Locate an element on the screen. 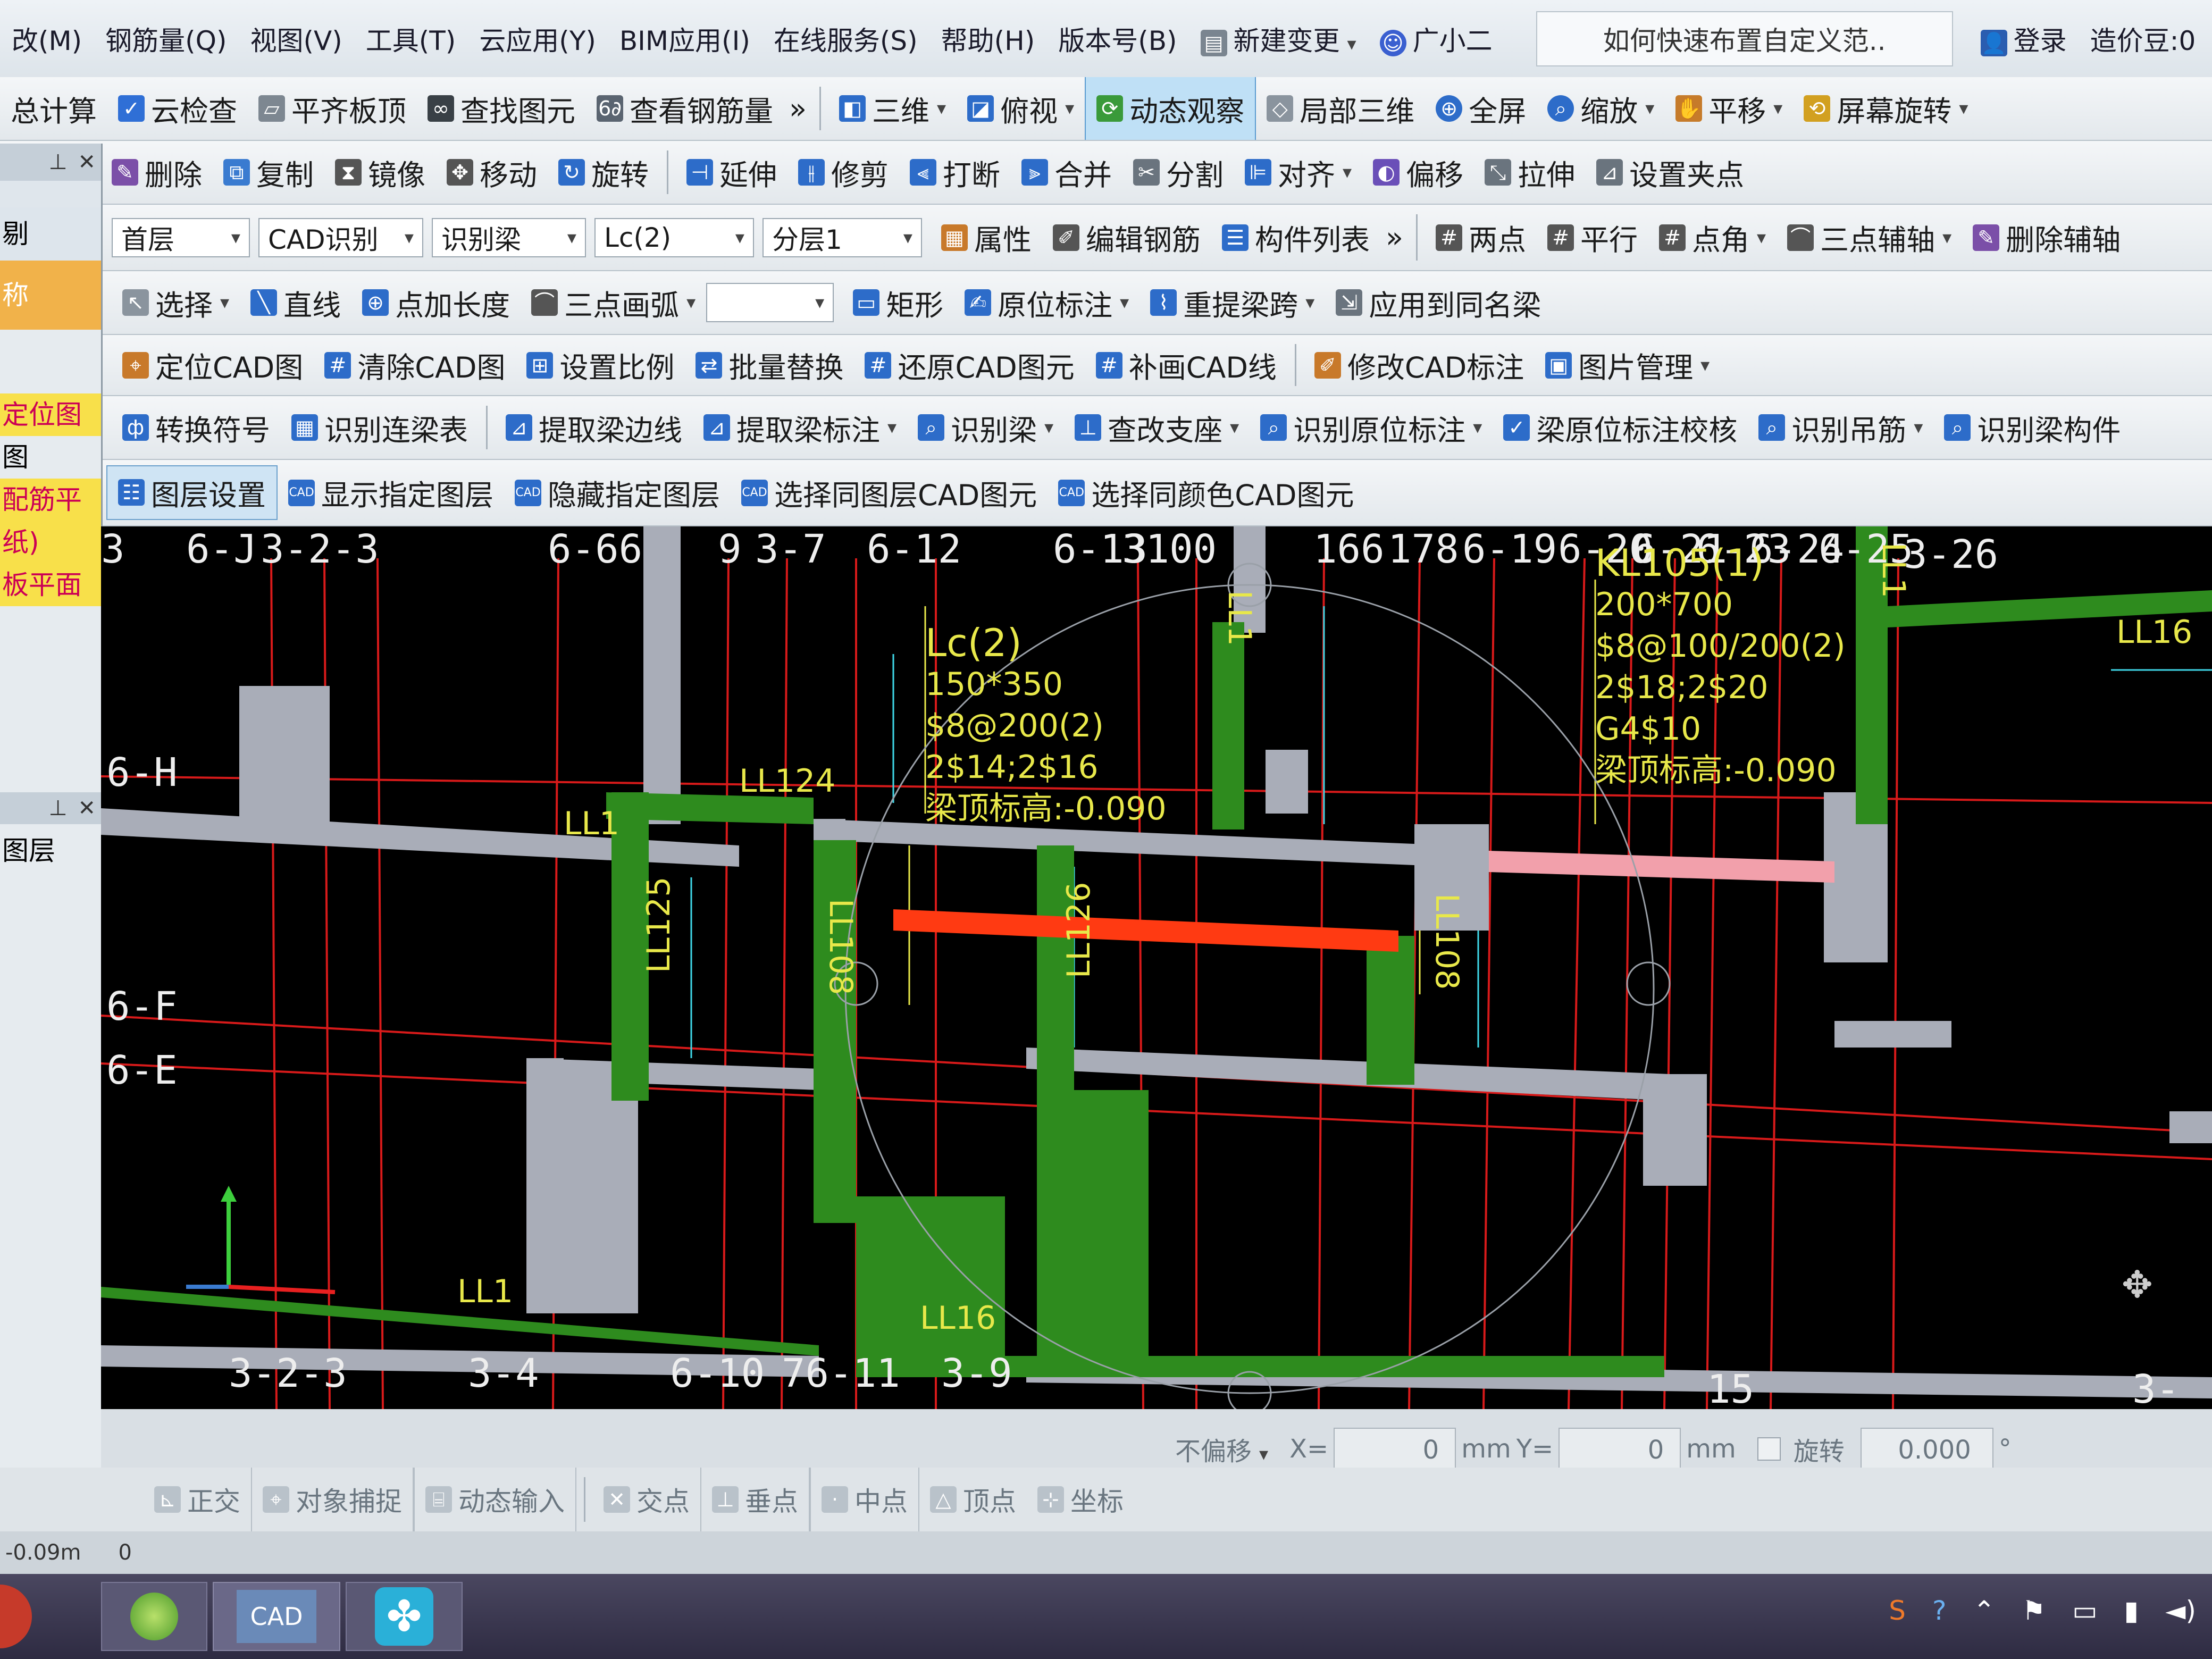 This screenshot has height=1659, width=2212. recognize-coupling-table-button: ▦ 识别连梁表 is located at coordinates (380, 427).